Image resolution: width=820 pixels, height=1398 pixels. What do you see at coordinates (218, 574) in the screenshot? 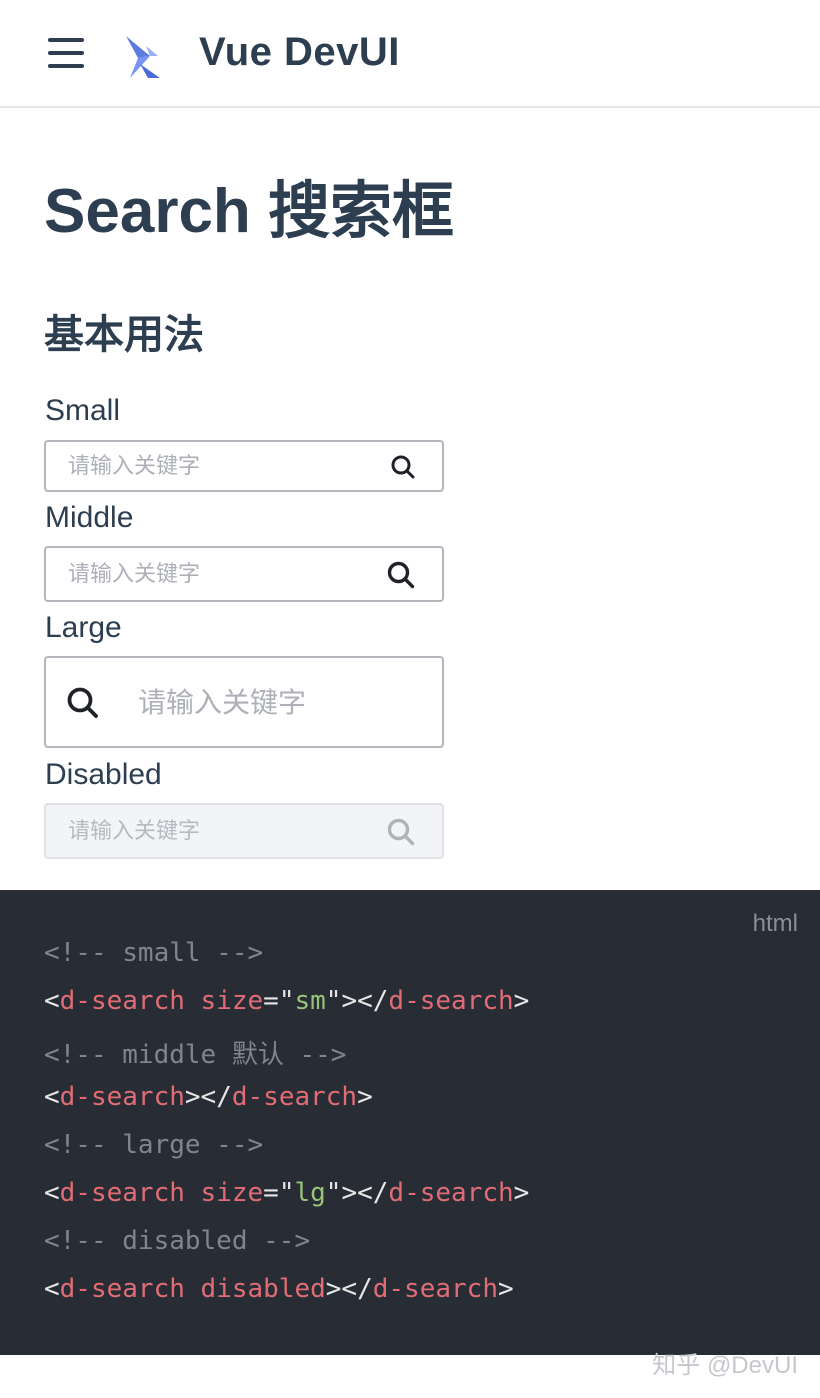
I see `search-input-middle` at bounding box center [218, 574].